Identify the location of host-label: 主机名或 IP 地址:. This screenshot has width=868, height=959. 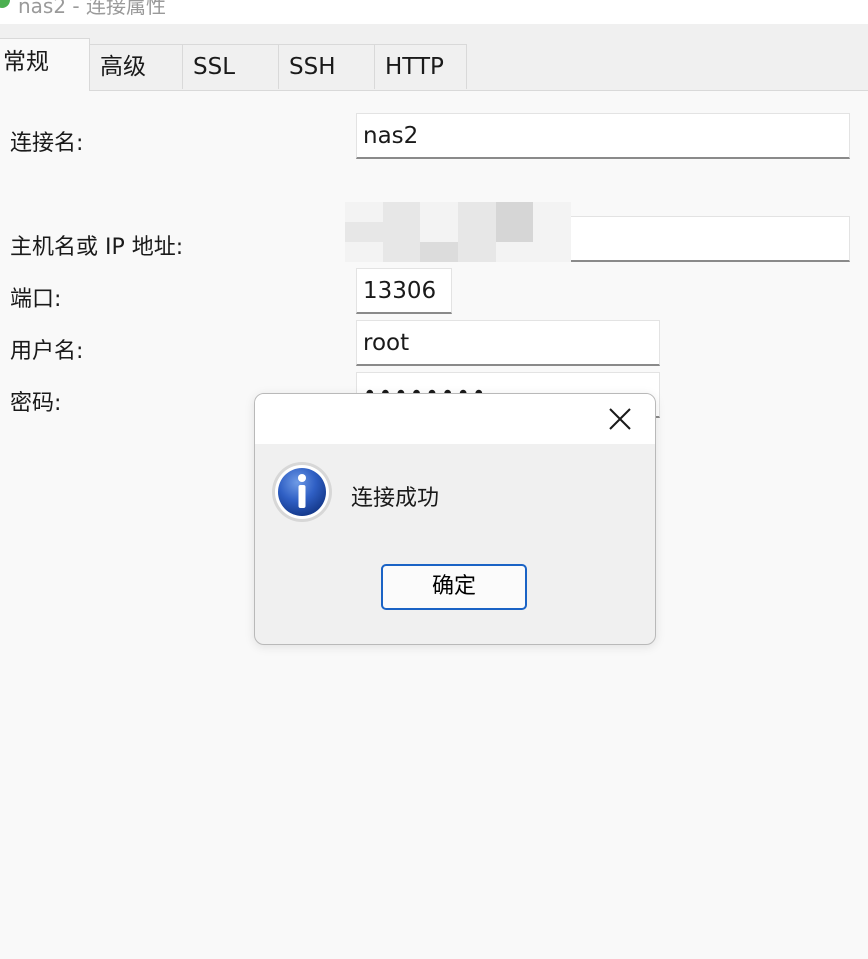
(97, 247).